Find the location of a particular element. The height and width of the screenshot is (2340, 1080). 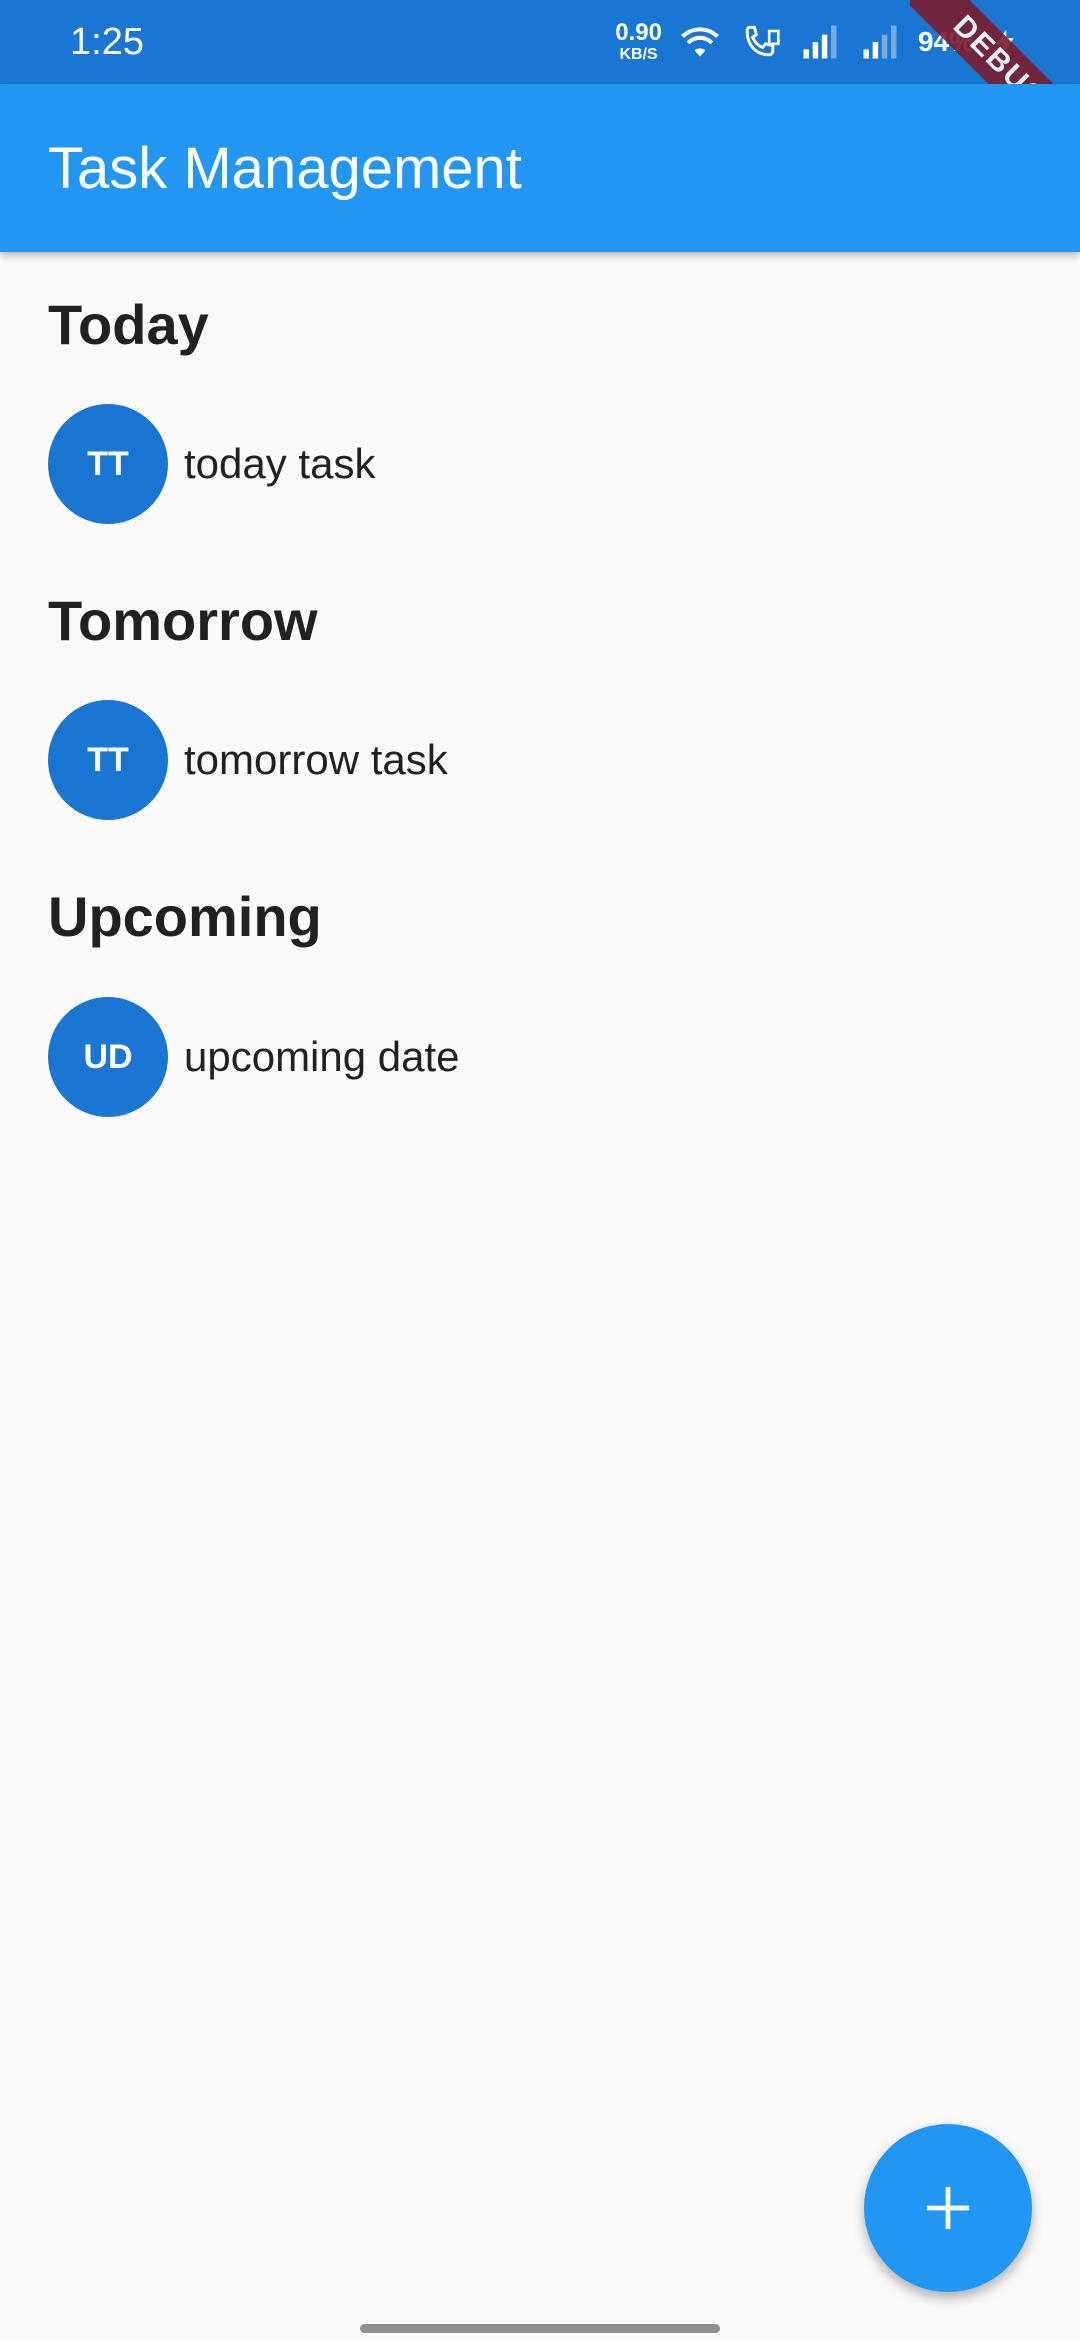

task-row: TT tomorrow task is located at coordinates (248, 760).